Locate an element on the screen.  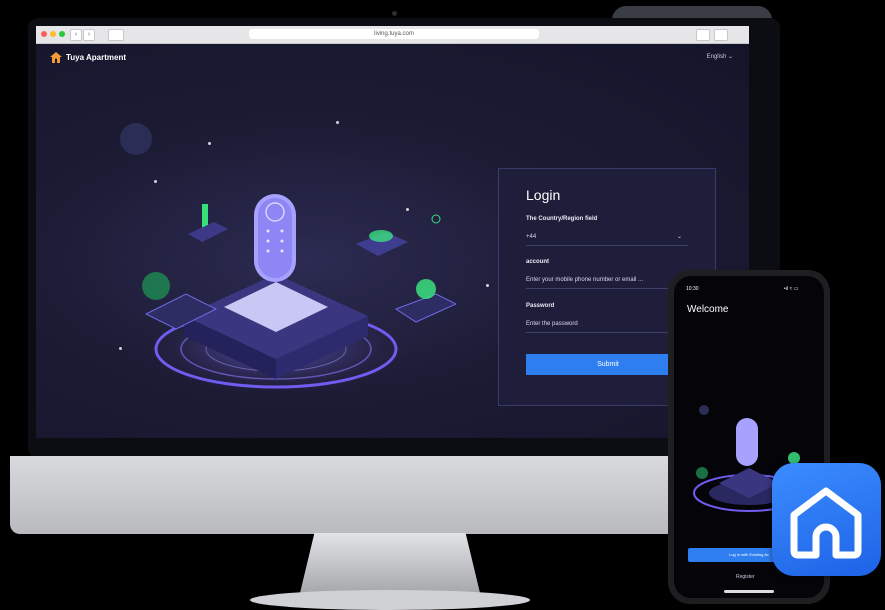
maximize-window-icon is located at coordinates (62, 34).